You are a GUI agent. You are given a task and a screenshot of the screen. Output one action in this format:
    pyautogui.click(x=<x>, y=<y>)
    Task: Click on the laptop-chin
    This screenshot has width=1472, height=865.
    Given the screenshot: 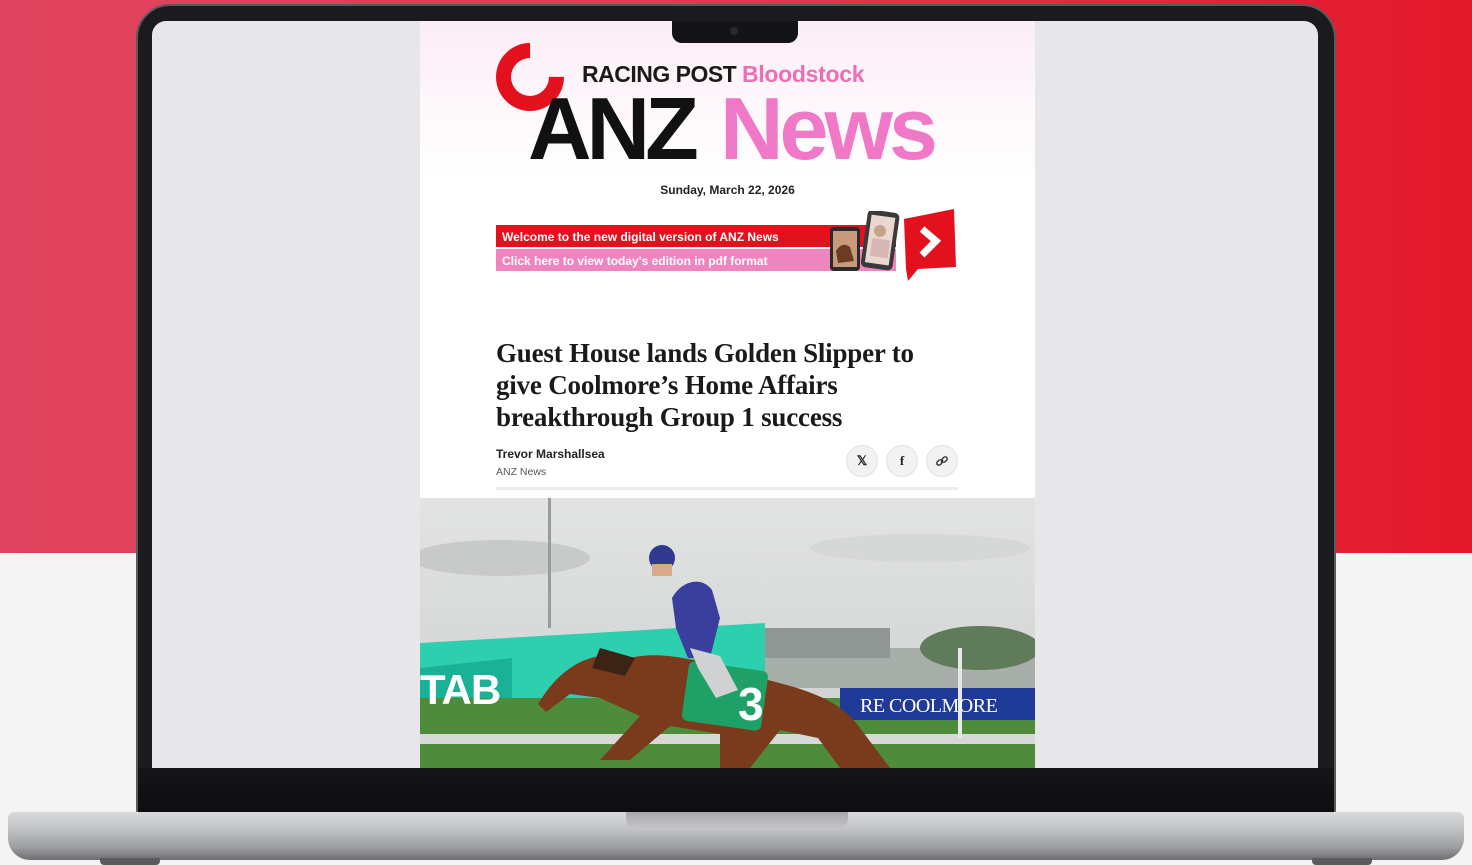 What is the action you would take?
    pyautogui.click(x=736, y=790)
    